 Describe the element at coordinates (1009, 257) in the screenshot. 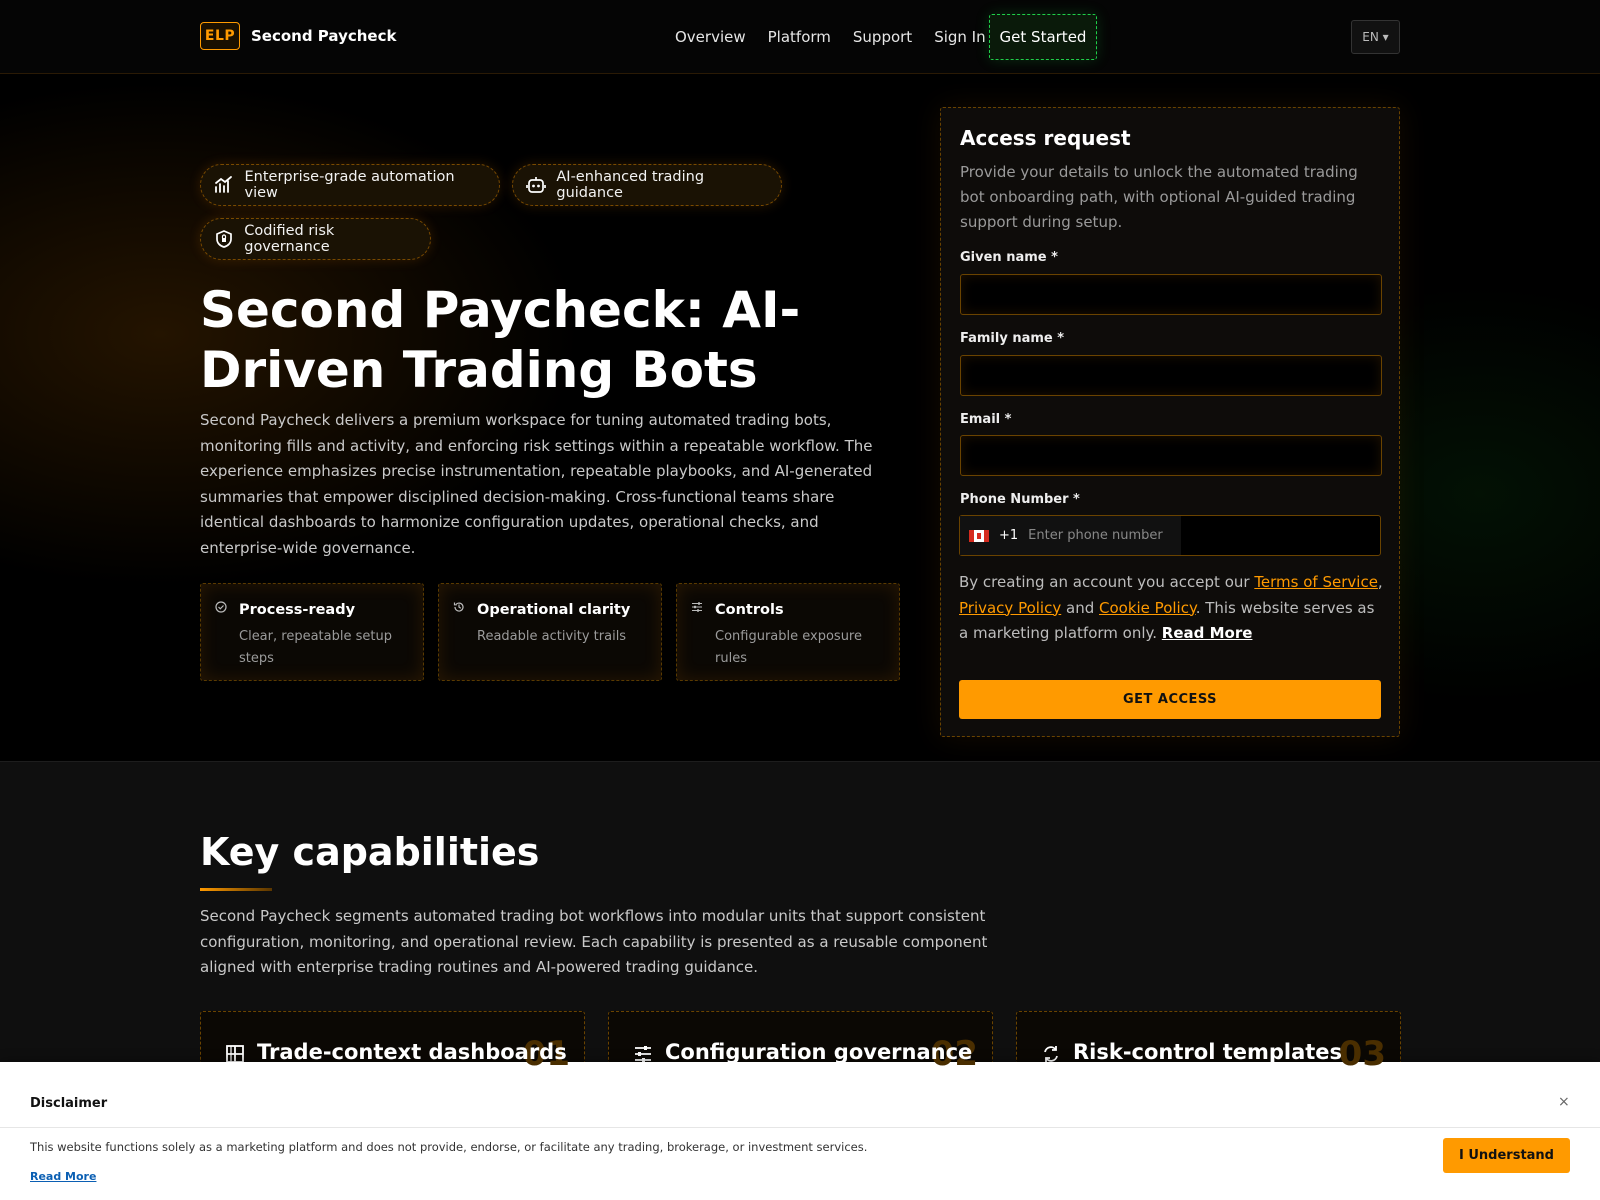

I see `given-name-label: Given name *` at that location.